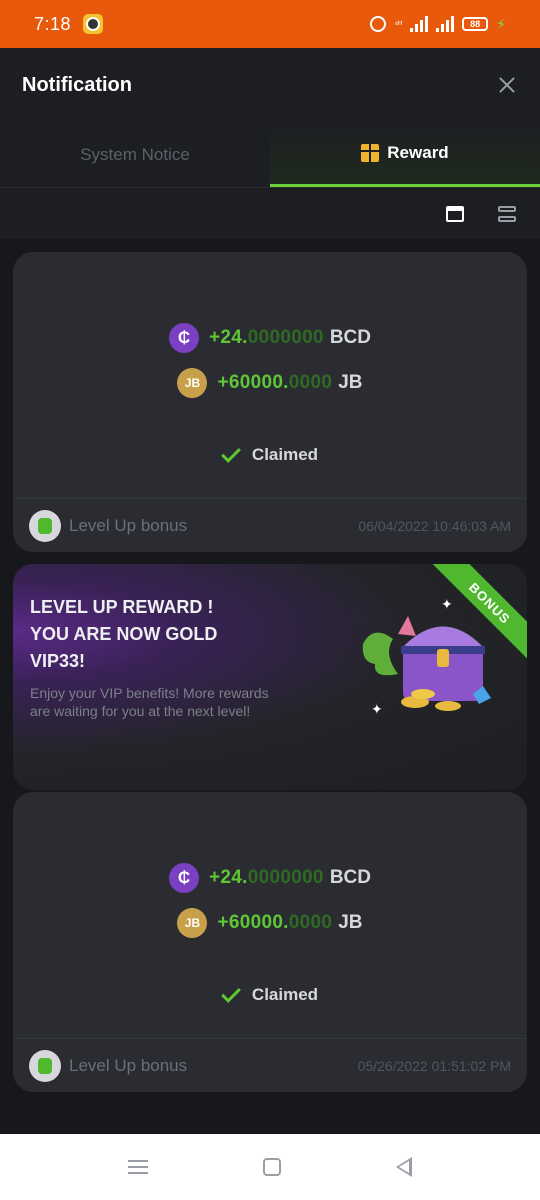 This screenshot has height=1200, width=540. I want to click on treasure-chest-icon: ✦ ✦, so click(428, 658).